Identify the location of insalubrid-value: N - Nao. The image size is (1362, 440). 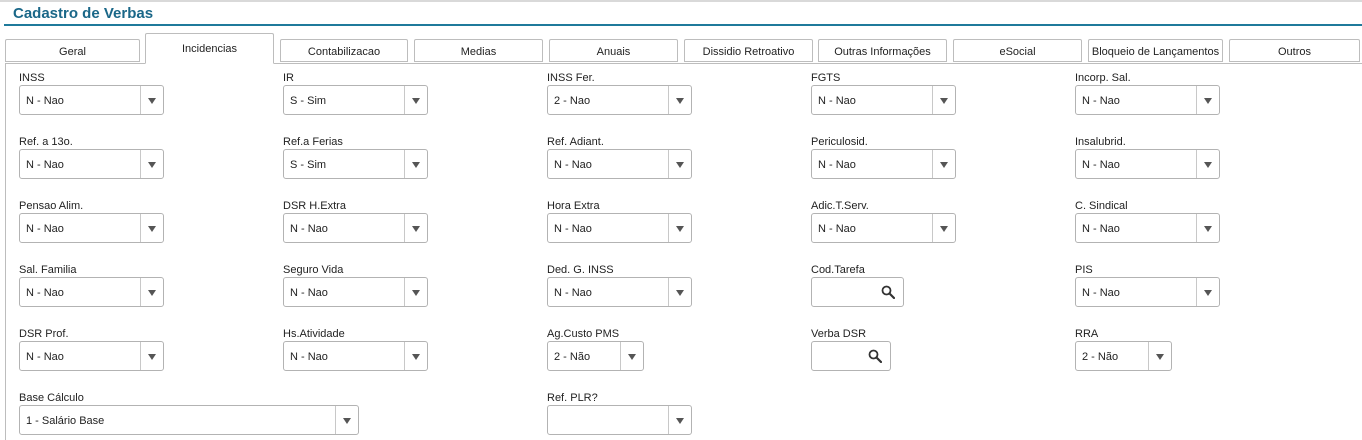
(1101, 165).